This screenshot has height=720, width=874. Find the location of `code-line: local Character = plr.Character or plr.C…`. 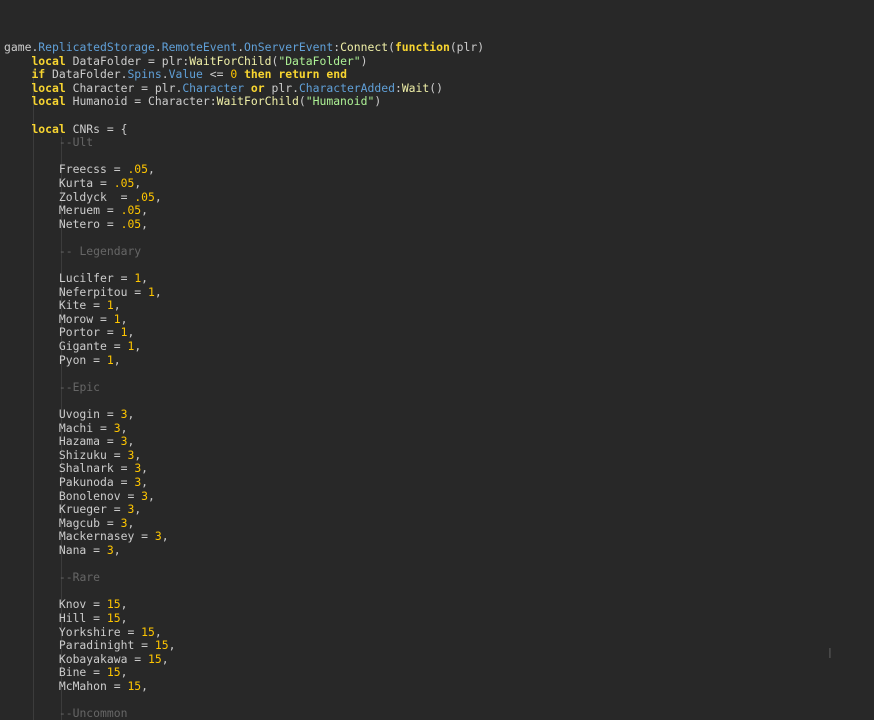

code-line: local Character = plr.Character or plr.C… is located at coordinates (244, 88).